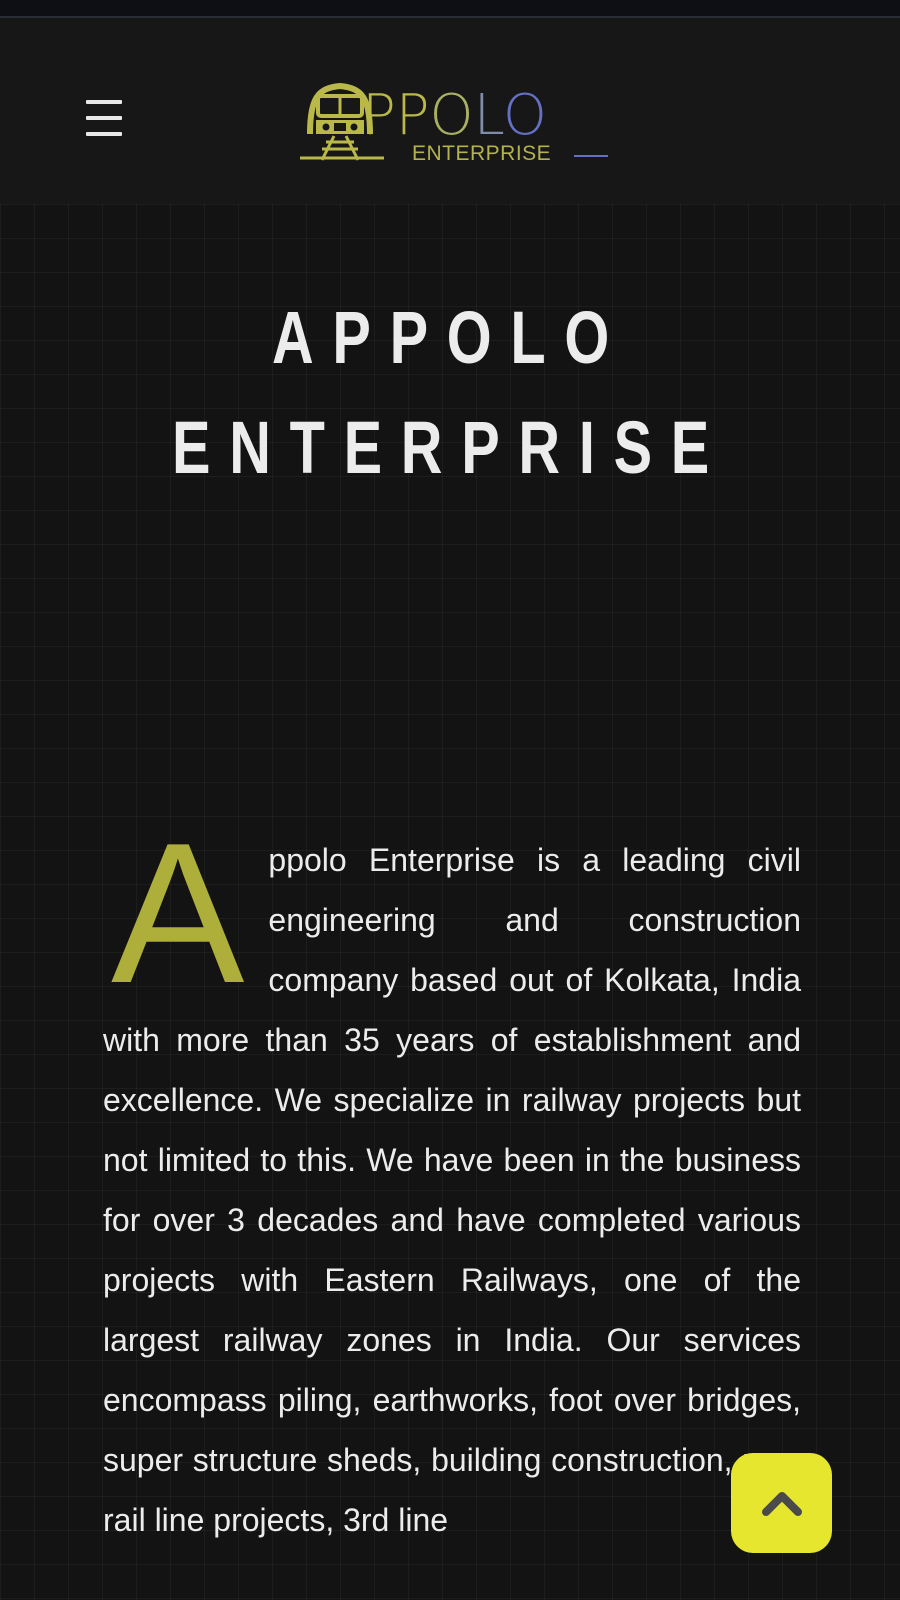 The width and height of the screenshot is (900, 1600). I want to click on scroll-to-top-button, so click(781, 1503).